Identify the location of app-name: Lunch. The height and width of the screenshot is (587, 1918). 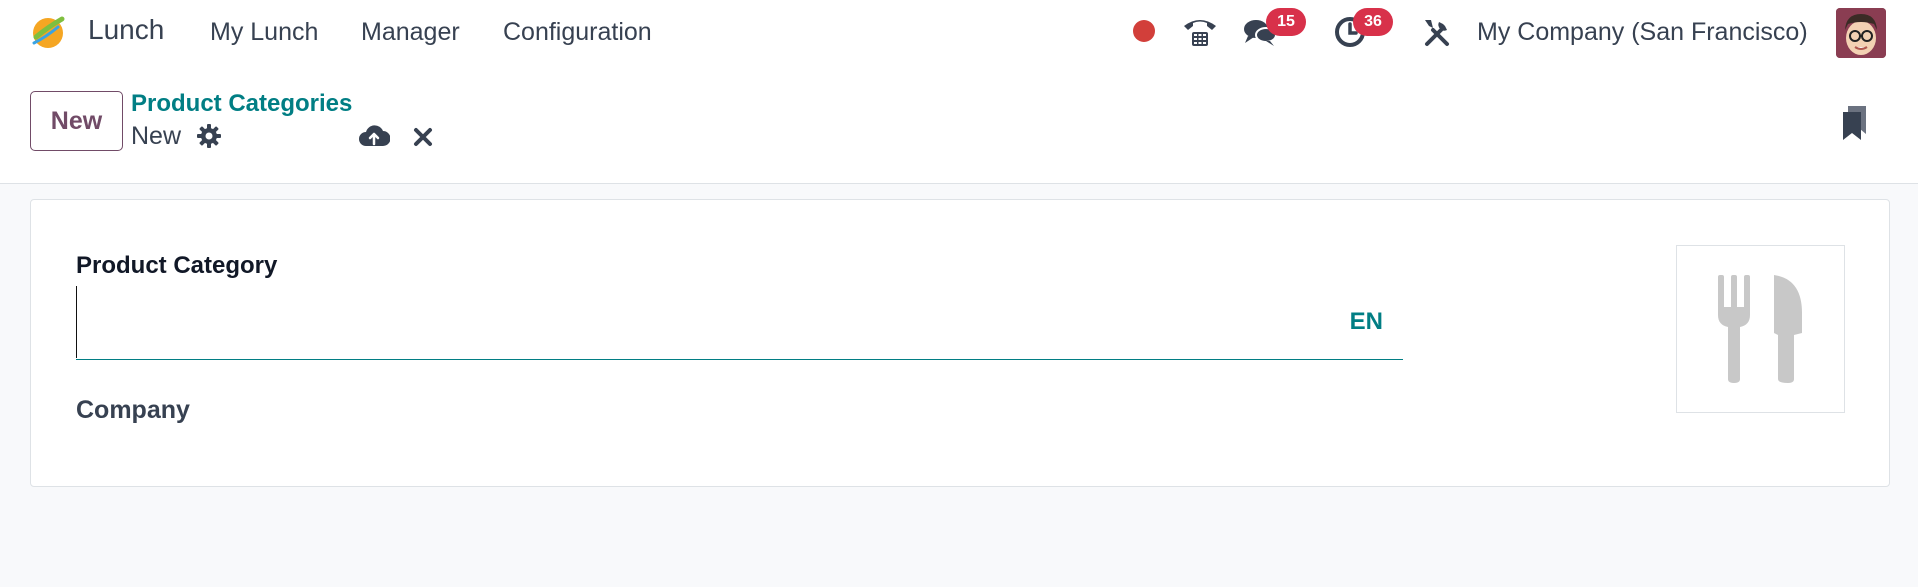
(126, 30).